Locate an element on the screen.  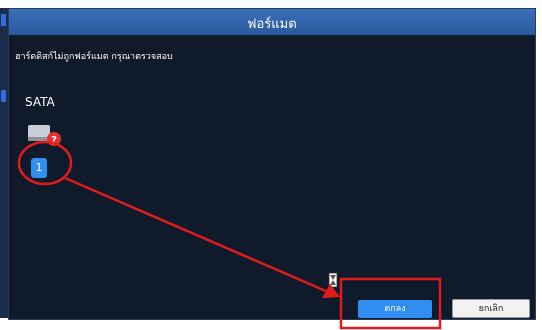
dialog-title: ฟอร์แมต is located at coordinates (272, 24).